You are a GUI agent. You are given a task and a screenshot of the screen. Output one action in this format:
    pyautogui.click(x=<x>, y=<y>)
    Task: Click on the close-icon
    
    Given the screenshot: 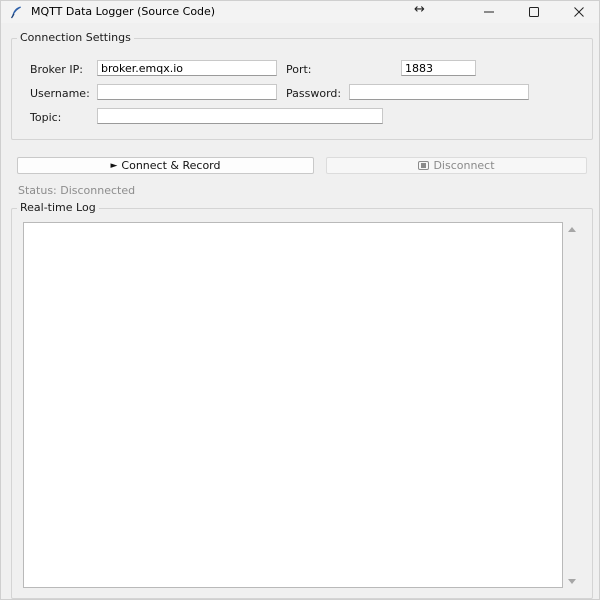 What is the action you would take?
    pyautogui.click(x=579, y=12)
    